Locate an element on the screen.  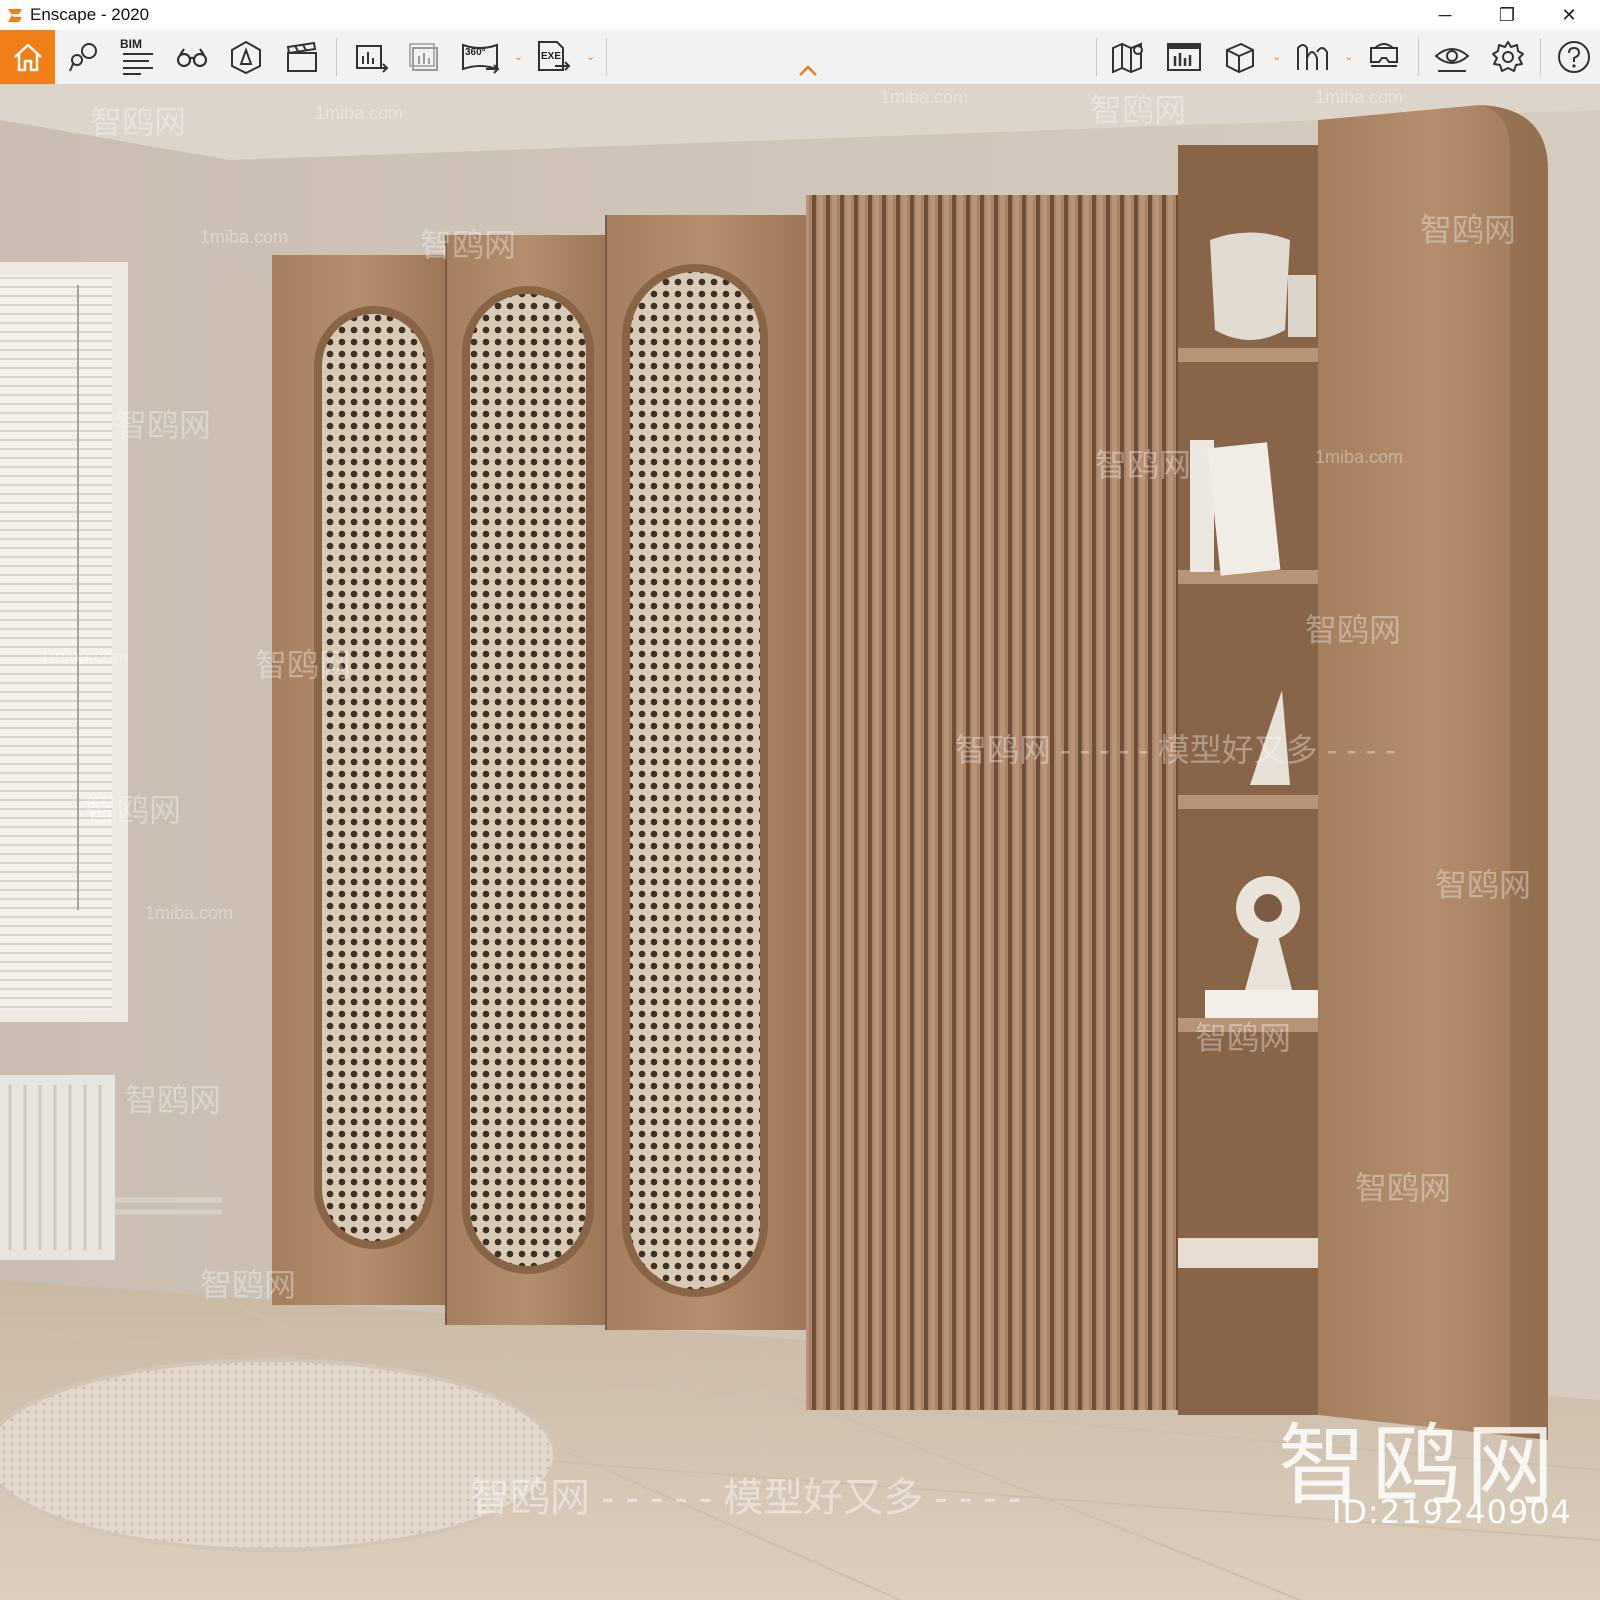
views-button is located at coordinates (1240, 57).